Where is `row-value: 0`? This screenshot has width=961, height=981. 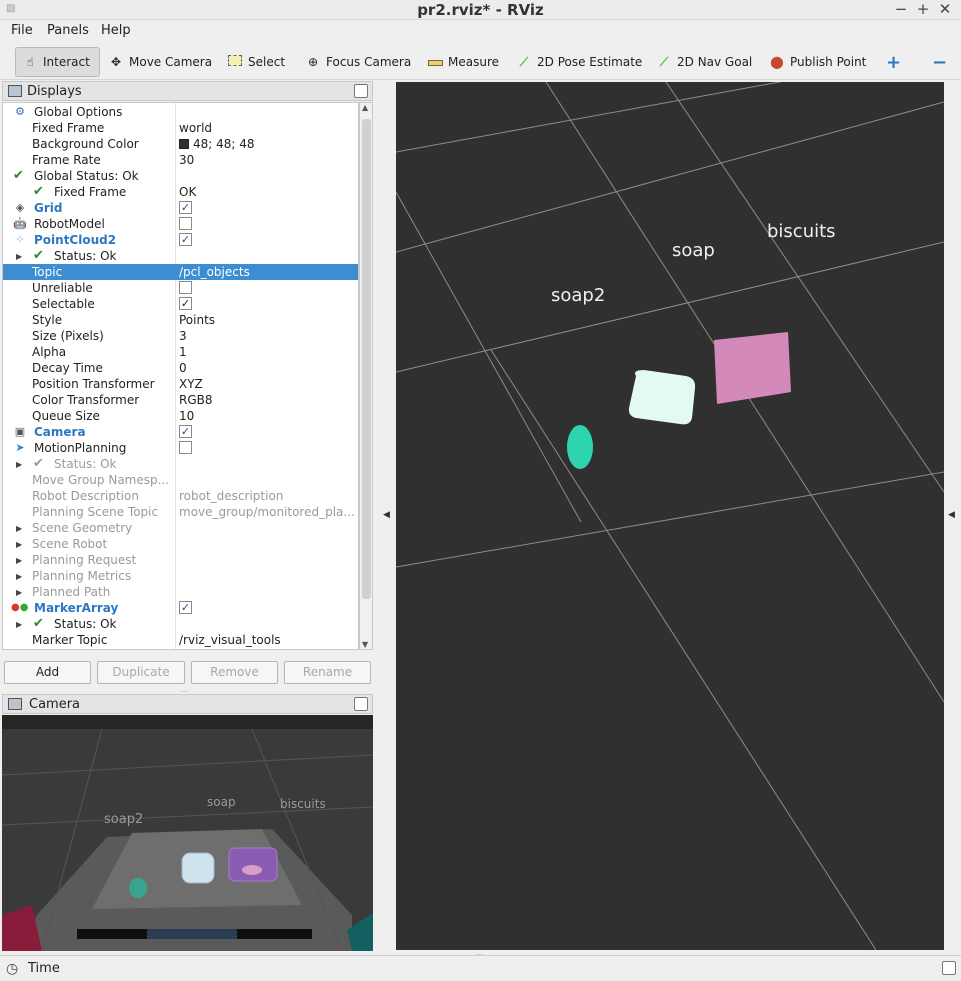 row-value: 0 is located at coordinates (267, 368).